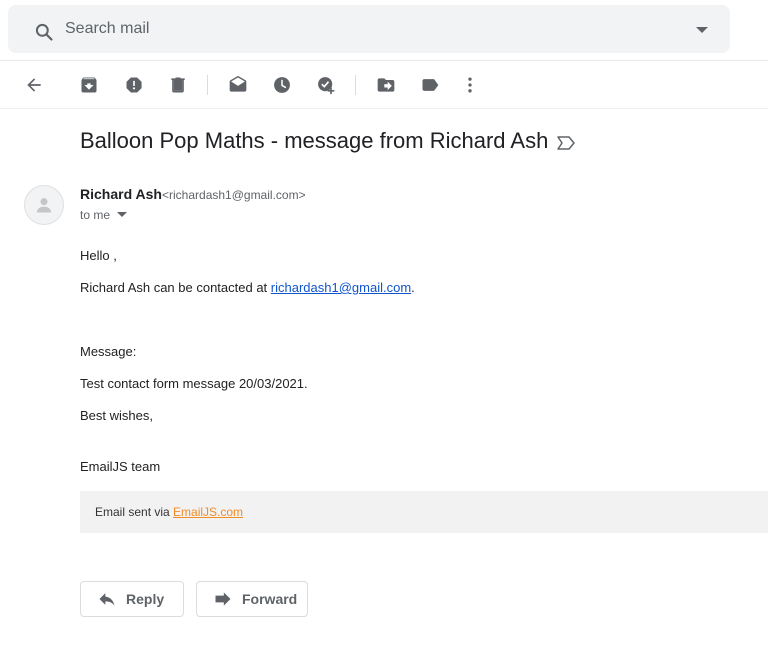 The width and height of the screenshot is (768, 651). I want to click on message-label: Message:, so click(108, 351).